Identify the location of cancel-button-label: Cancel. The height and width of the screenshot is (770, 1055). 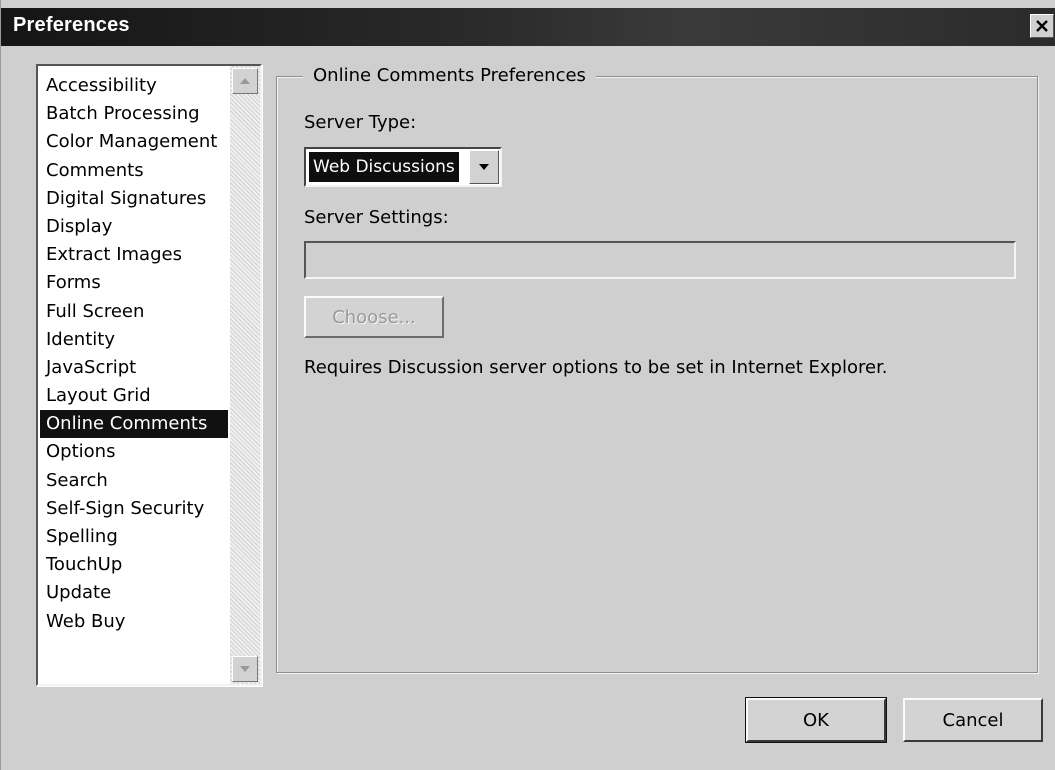
(973, 720).